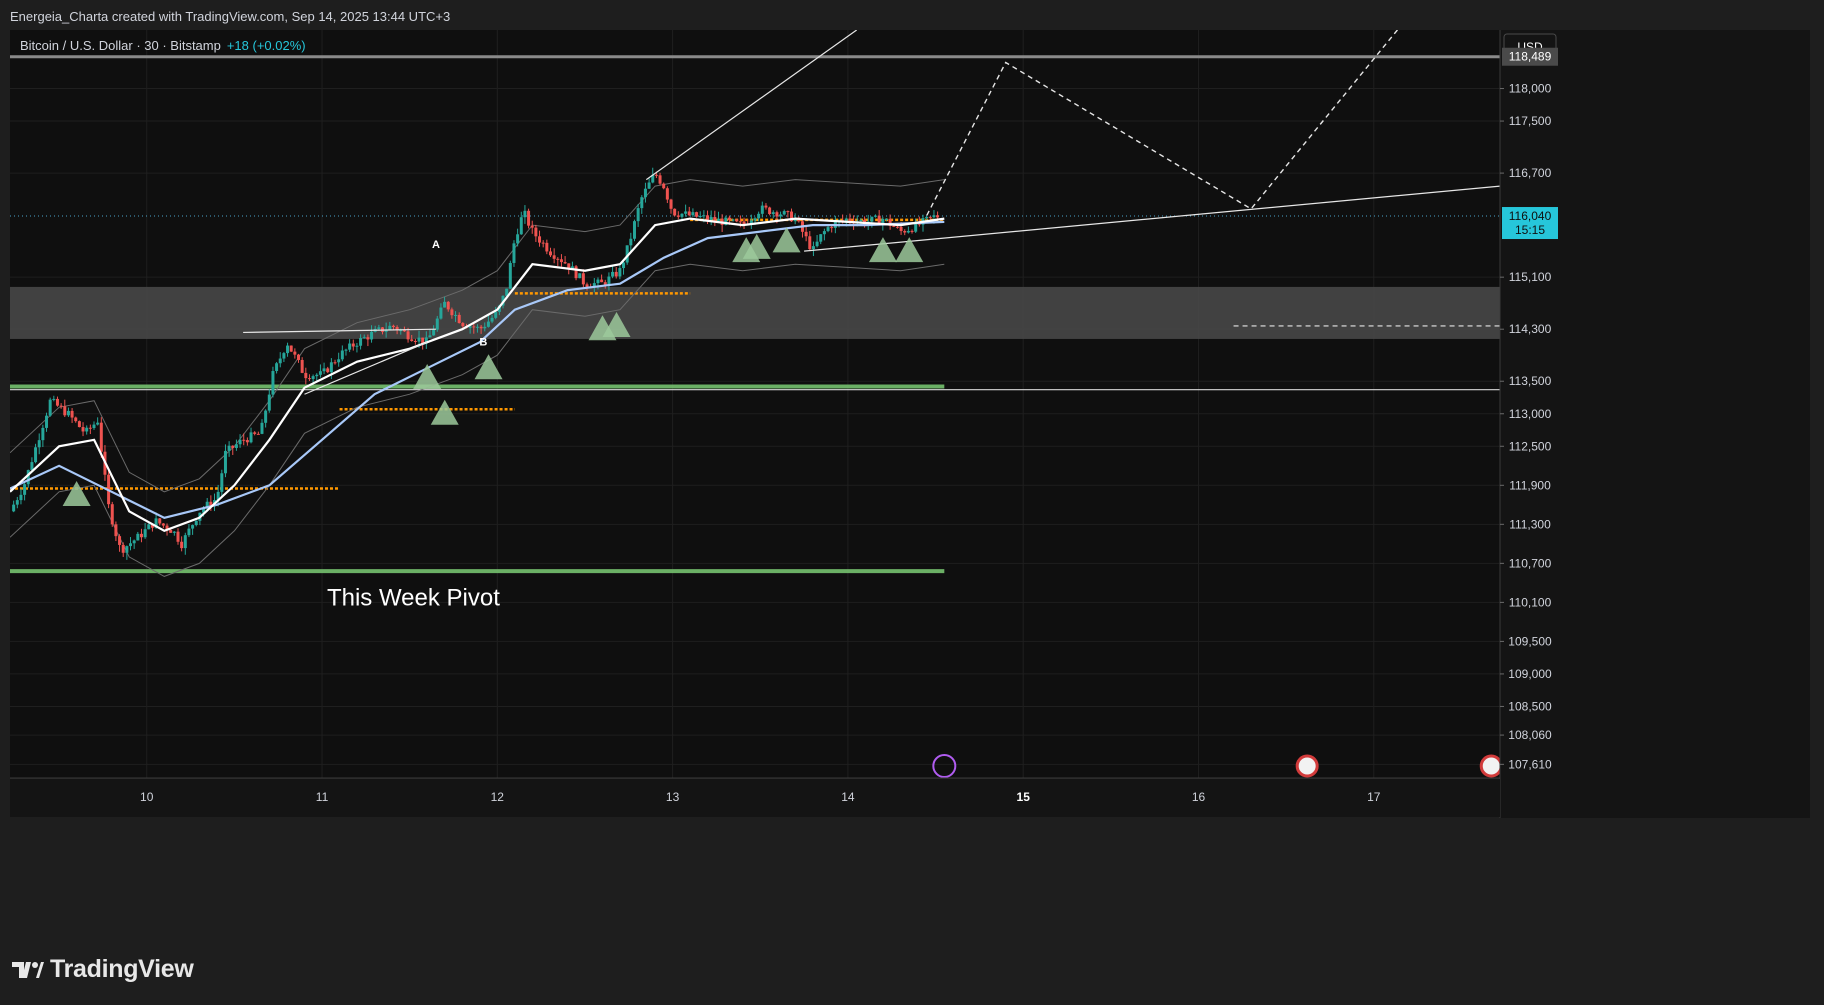  I want to click on price-tick-label: 116,700, so click(1530, 173).